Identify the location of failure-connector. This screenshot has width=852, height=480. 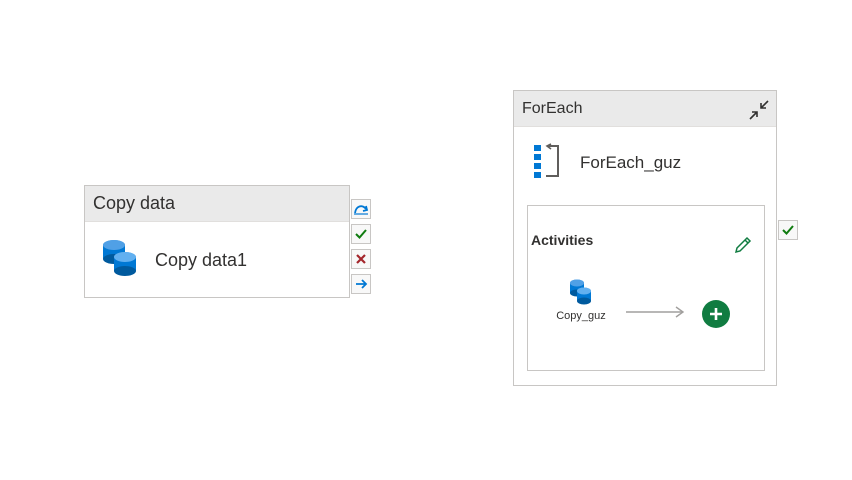
(361, 259).